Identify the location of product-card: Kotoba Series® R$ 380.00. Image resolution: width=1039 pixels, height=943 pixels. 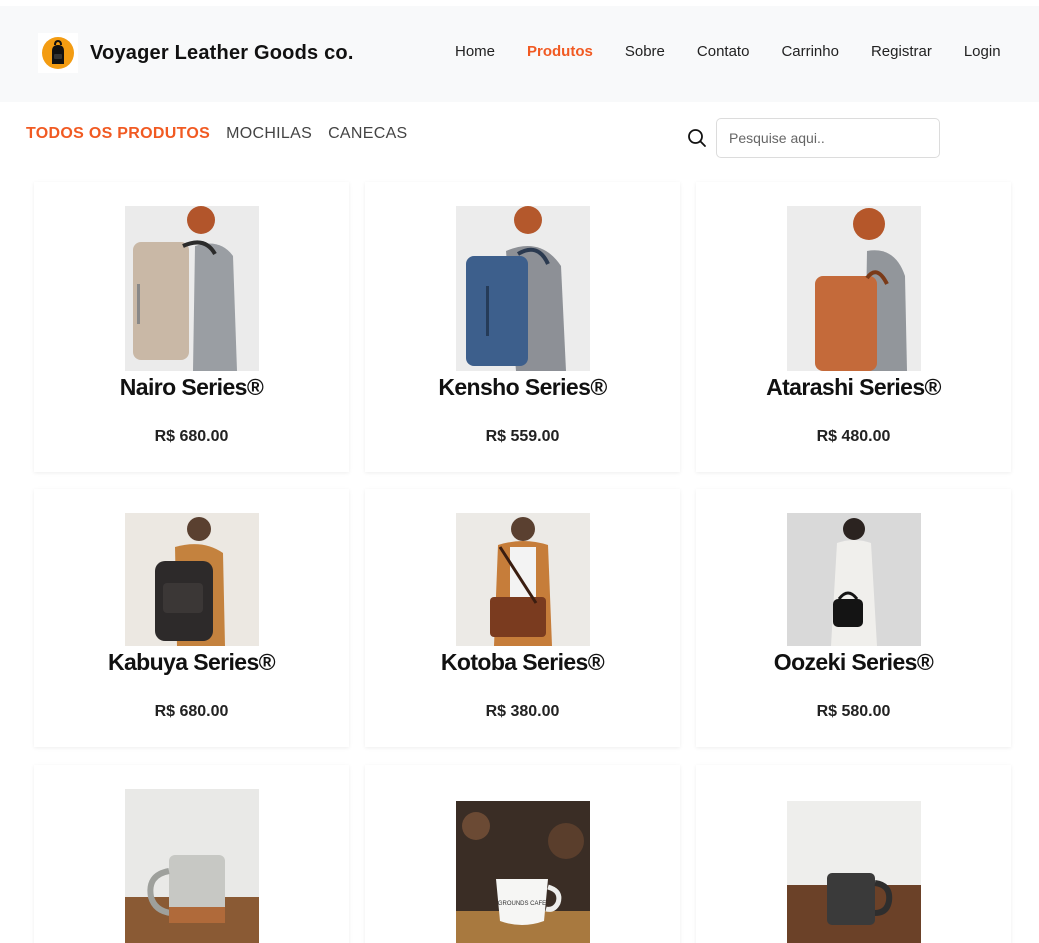
(522, 618).